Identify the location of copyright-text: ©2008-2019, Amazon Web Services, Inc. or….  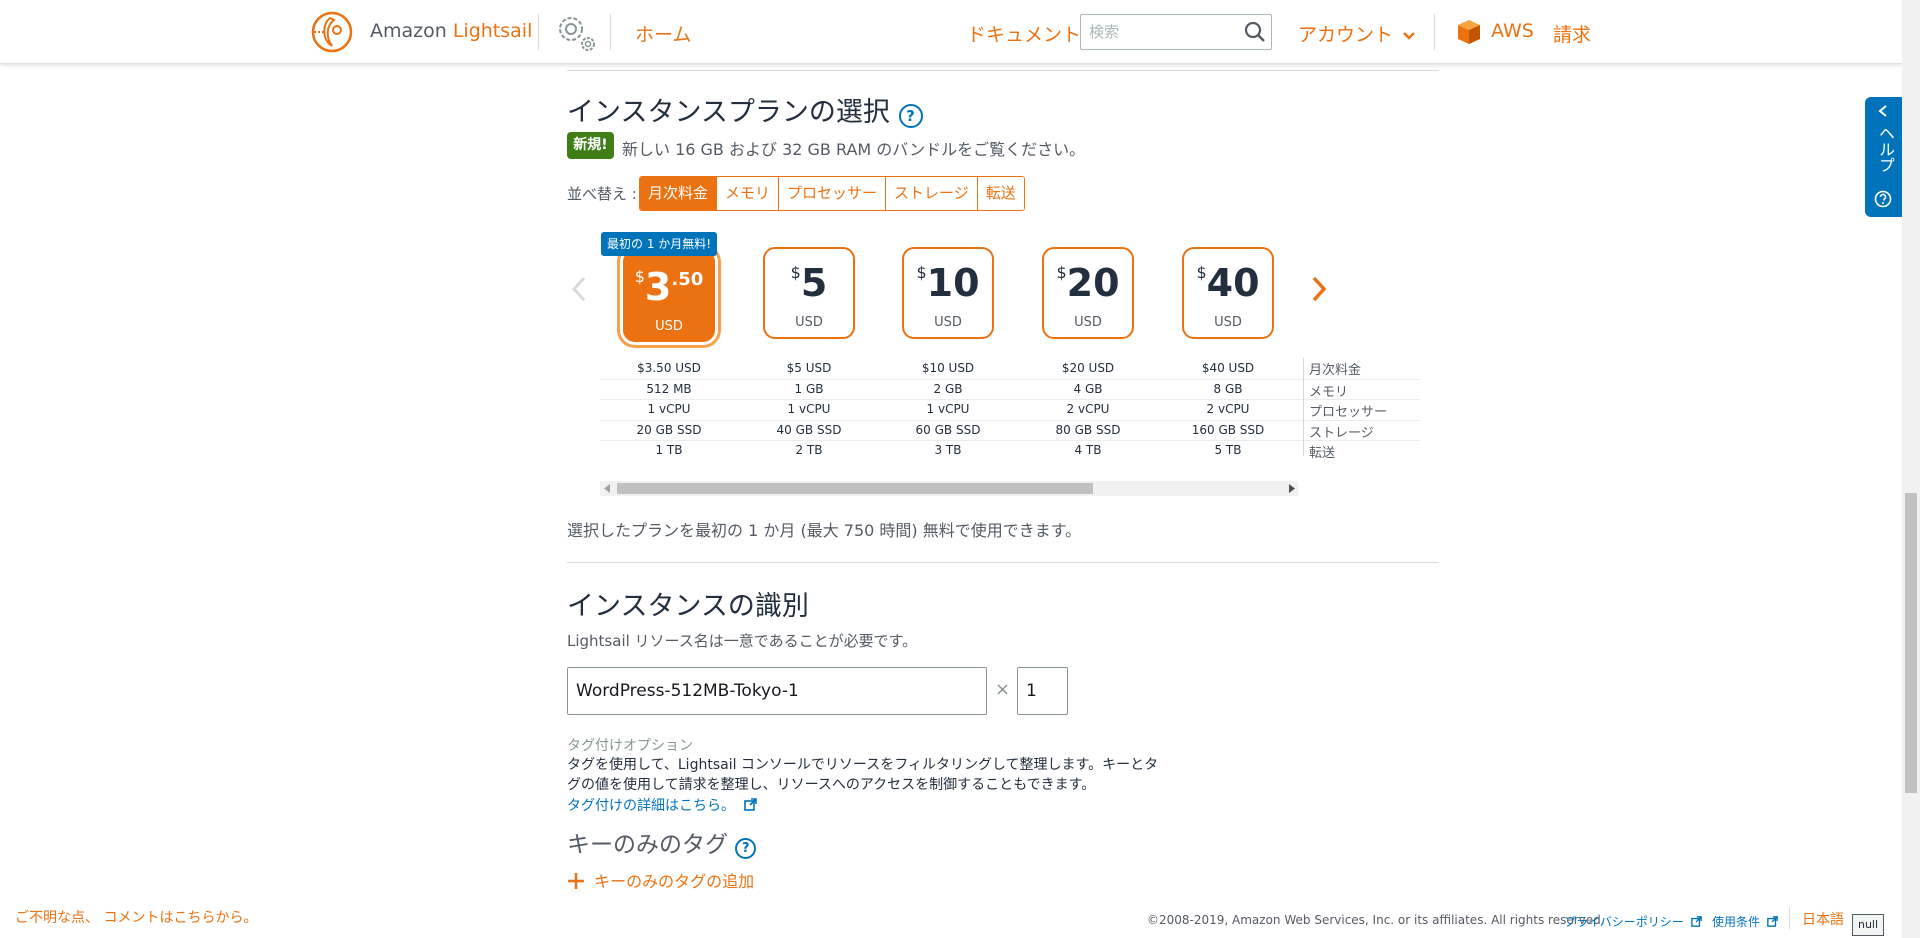
(1376, 920).